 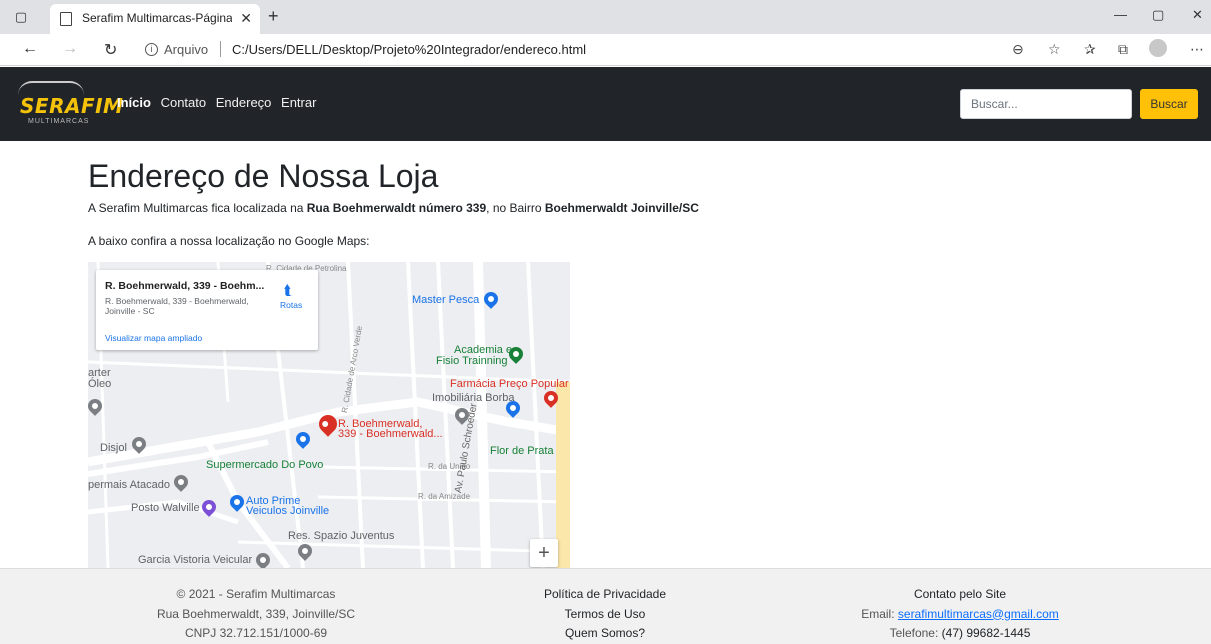 I want to click on page-icon, so click(x=66, y=19).